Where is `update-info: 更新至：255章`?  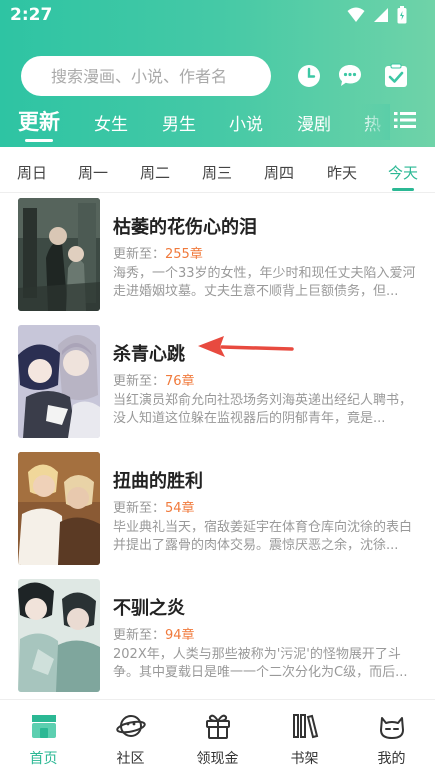
update-info: 更新至：255章 is located at coordinates (158, 252).